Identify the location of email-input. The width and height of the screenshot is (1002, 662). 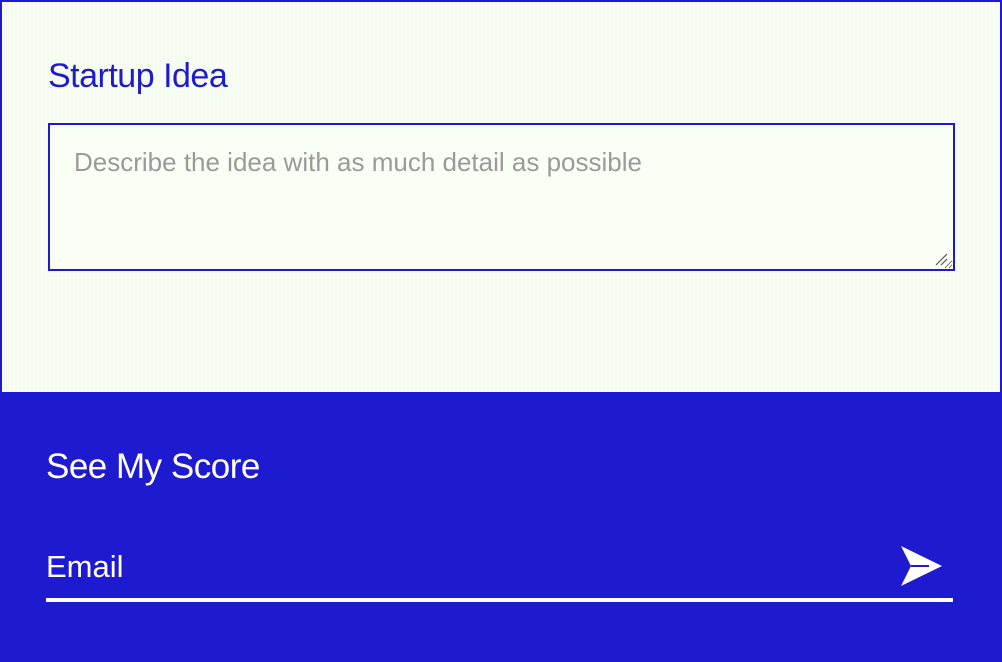
(456, 567).